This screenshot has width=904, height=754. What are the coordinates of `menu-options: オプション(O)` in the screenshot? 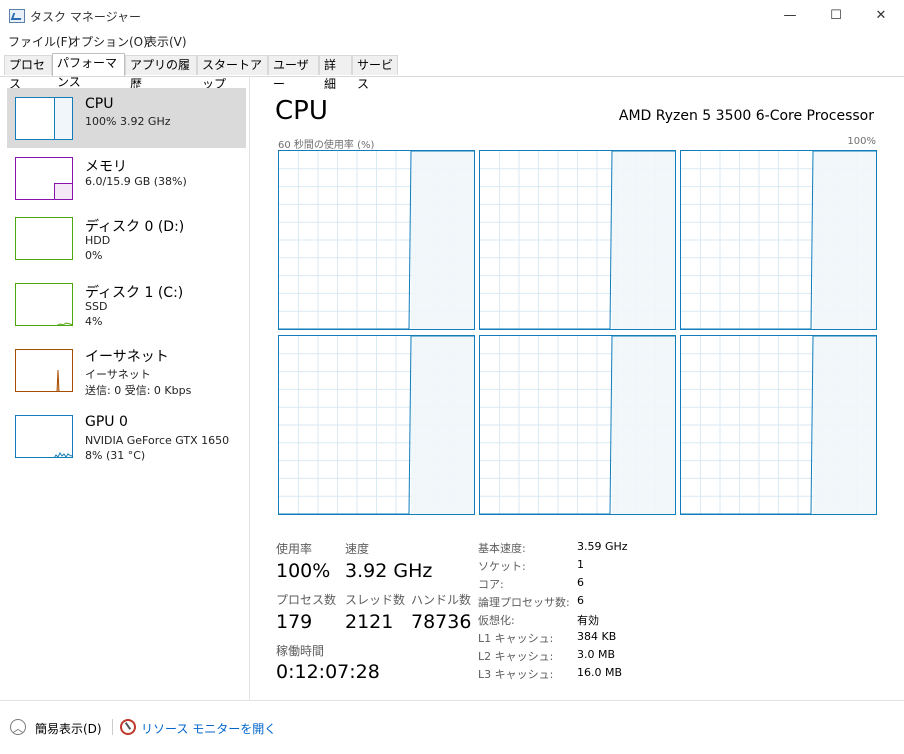 It's located at (108, 41).